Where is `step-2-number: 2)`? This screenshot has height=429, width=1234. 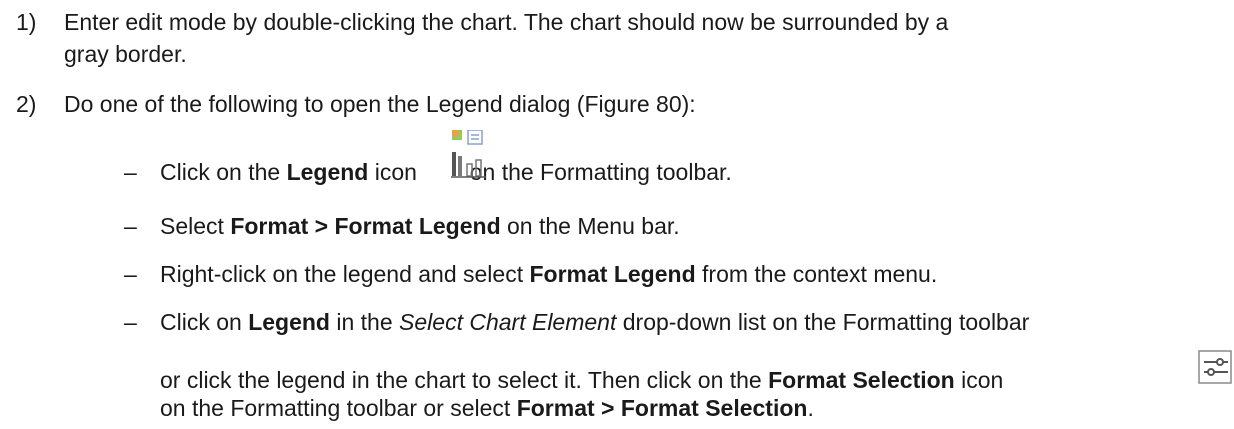
step-2-number: 2) is located at coordinates (26, 104).